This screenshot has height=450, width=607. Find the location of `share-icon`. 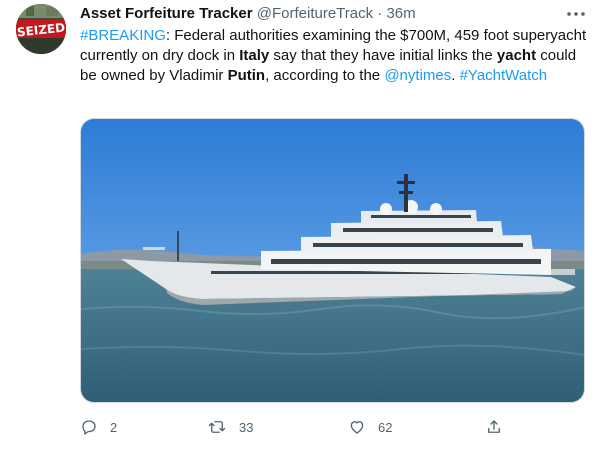

share-icon is located at coordinates (494, 426).